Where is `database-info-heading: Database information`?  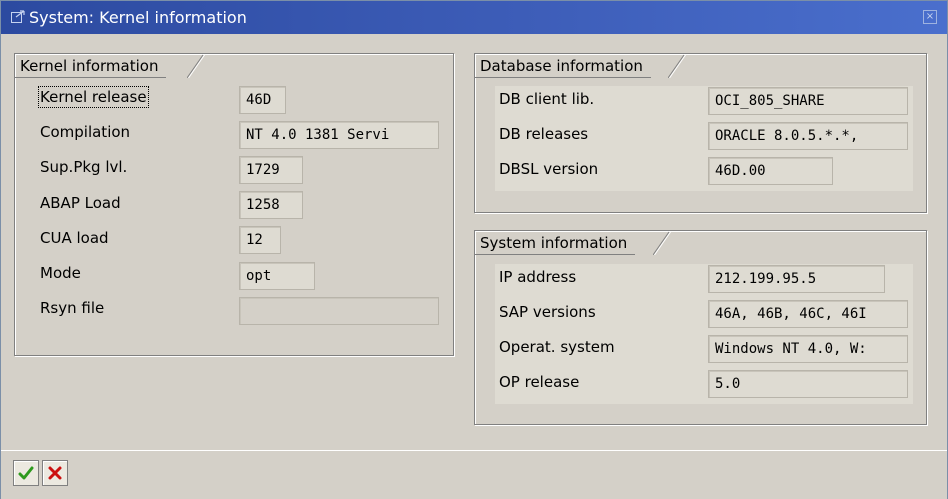
database-info-heading: Database information is located at coordinates (563, 66).